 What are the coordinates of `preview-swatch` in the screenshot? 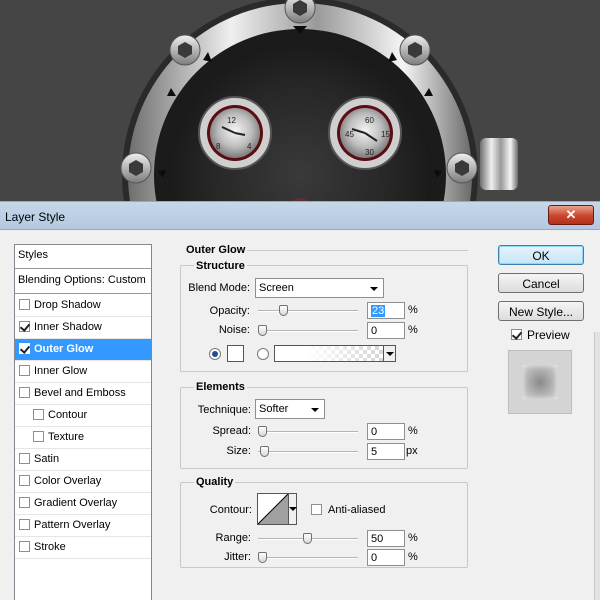 It's located at (540, 382).